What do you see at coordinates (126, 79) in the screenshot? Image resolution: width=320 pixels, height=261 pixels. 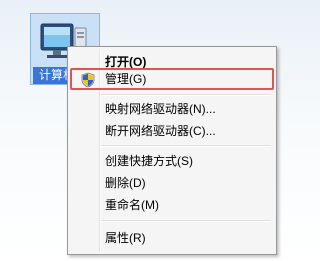 I see `menu-item-manage-label: 管理(G)` at bounding box center [126, 79].